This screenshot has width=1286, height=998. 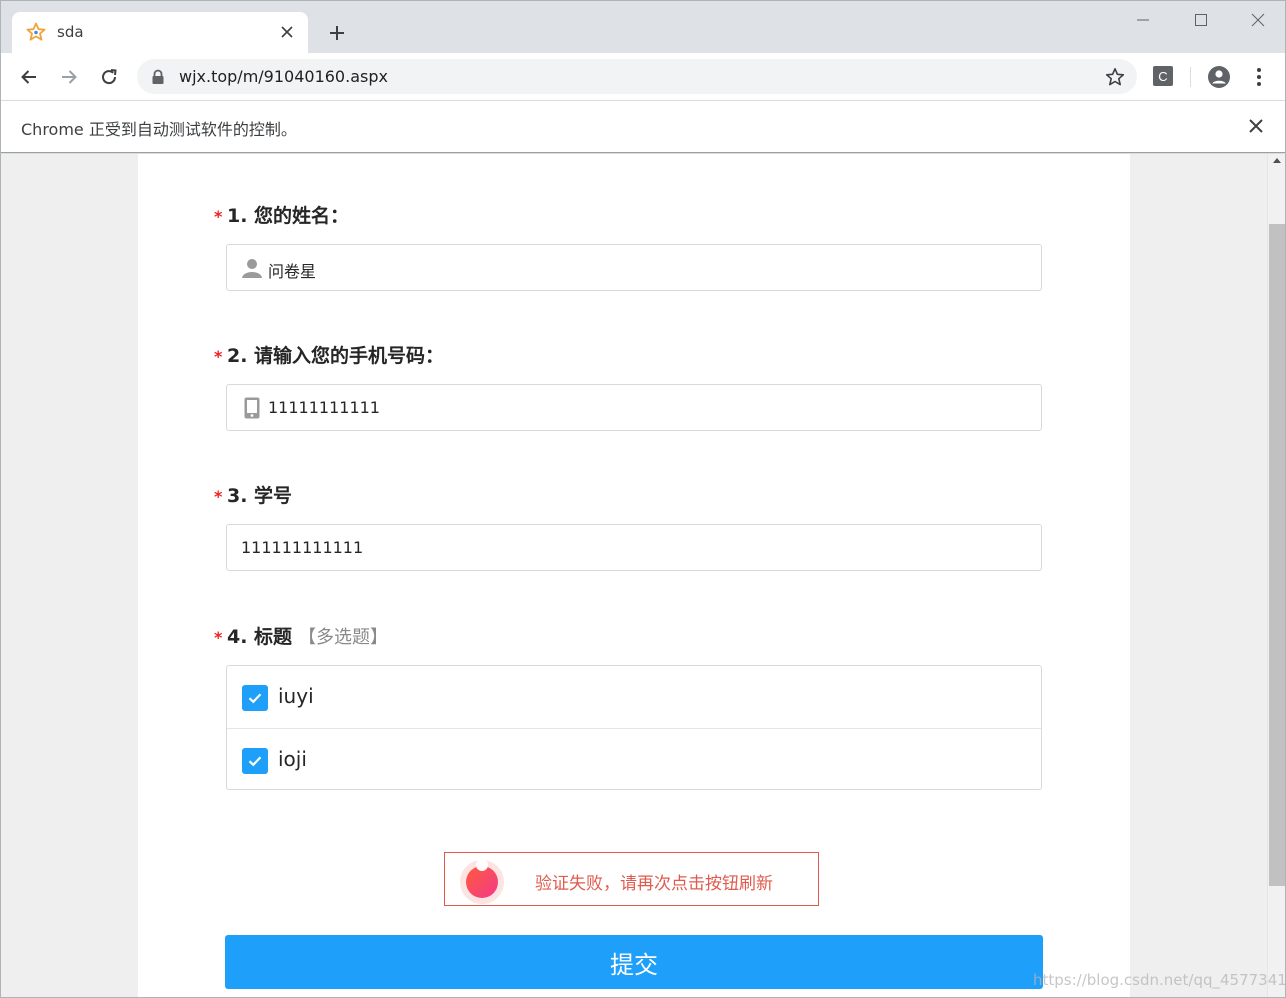 What do you see at coordinates (324, 407) in the screenshot?
I see `phone-value: 11111111111` at bounding box center [324, 407].